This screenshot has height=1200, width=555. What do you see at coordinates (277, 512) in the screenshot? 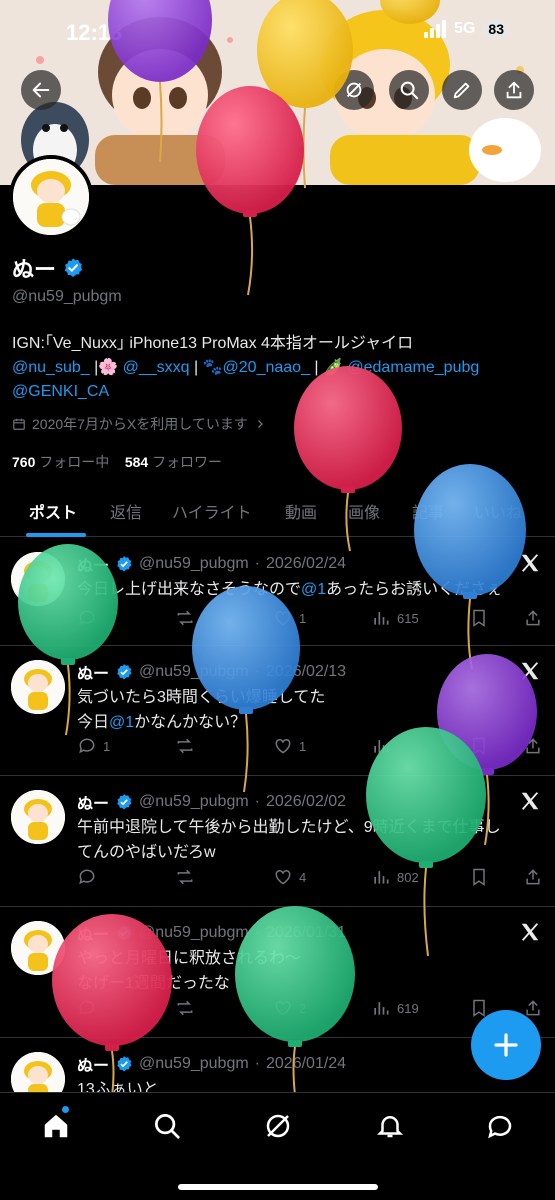
I see `profile-tabs: ポスト 返信 ハイライト 動画 画像 記事 いいね` at bounding box center [277, 512].